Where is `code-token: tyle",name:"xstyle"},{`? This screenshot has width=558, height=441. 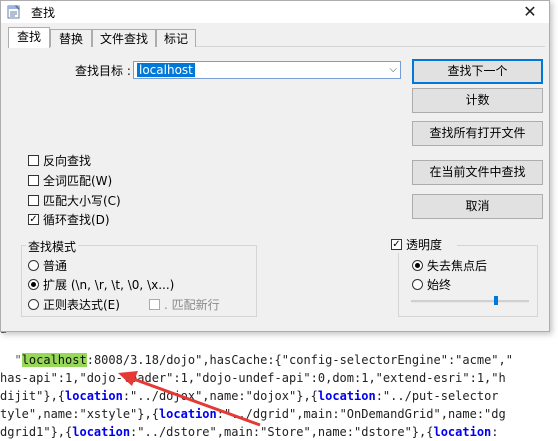 code-token: tyle",name:"xstyle"},{ is located at coordinates (79, 414).